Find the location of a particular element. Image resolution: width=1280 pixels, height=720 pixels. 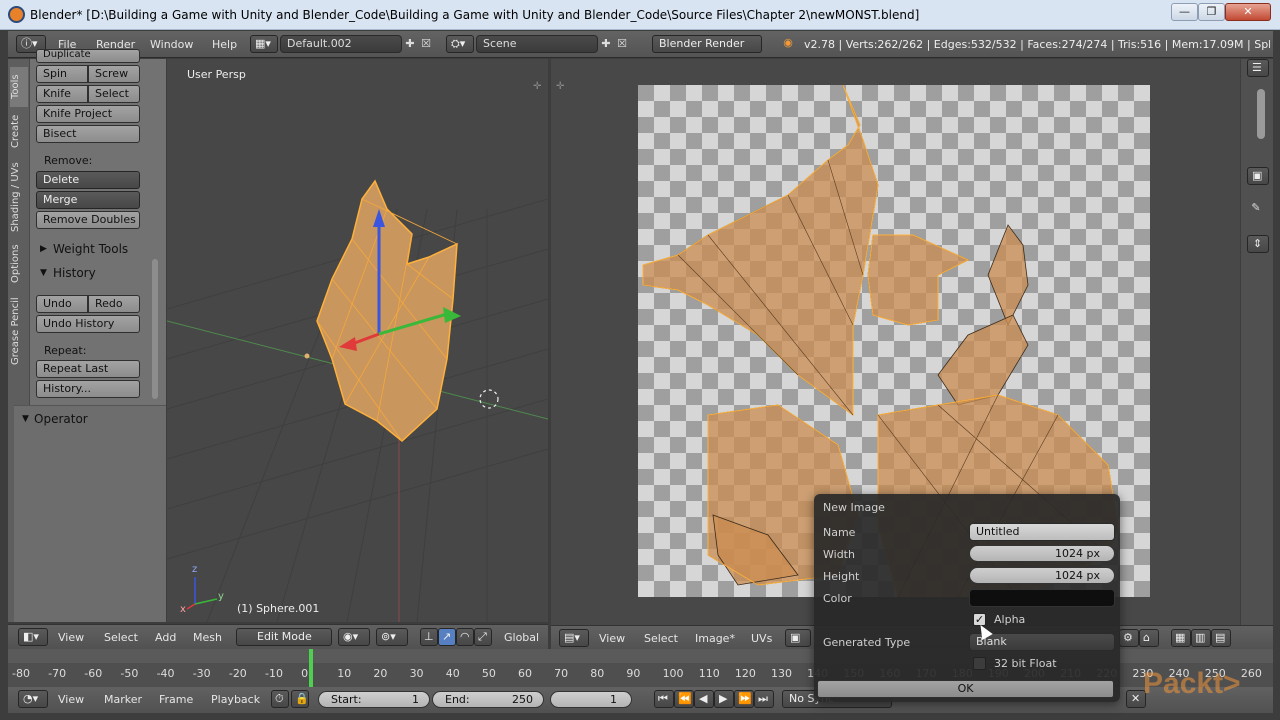

width-field: 1024 px is located at coordinates (1042, 553).